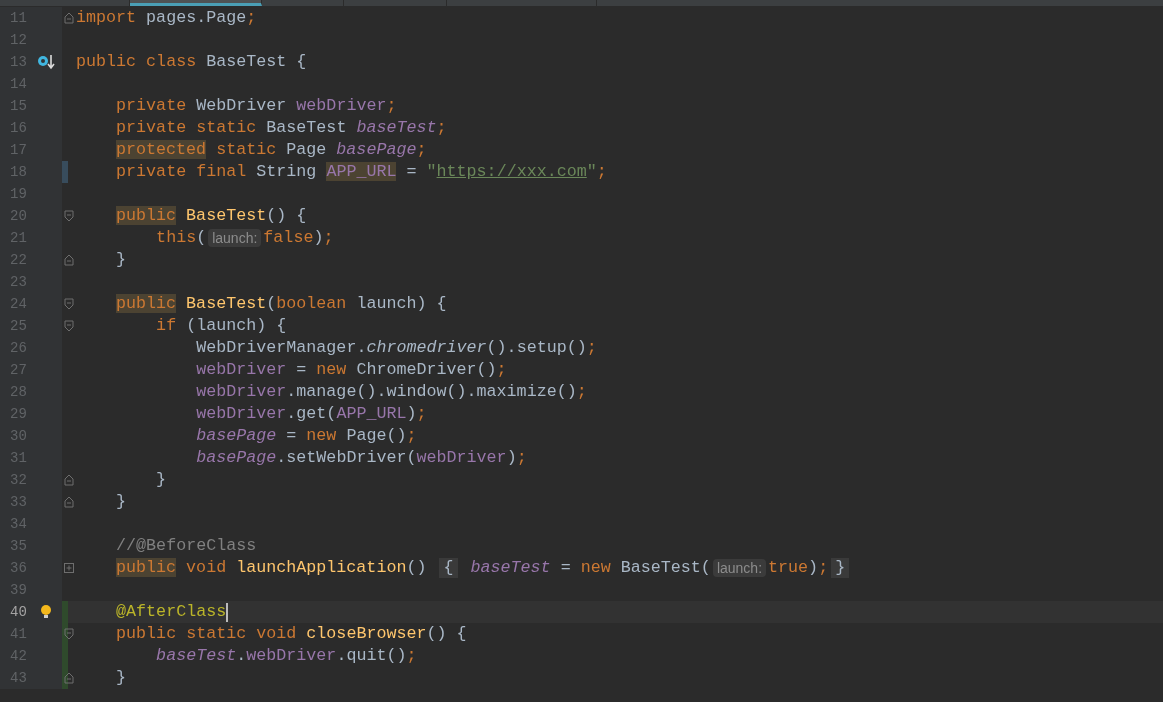 This screenshot has height=702, width=1163. What do you see at coordinates (65, 172) in the screenshot?
I see `change-marker` at bounding box center [65, 172].